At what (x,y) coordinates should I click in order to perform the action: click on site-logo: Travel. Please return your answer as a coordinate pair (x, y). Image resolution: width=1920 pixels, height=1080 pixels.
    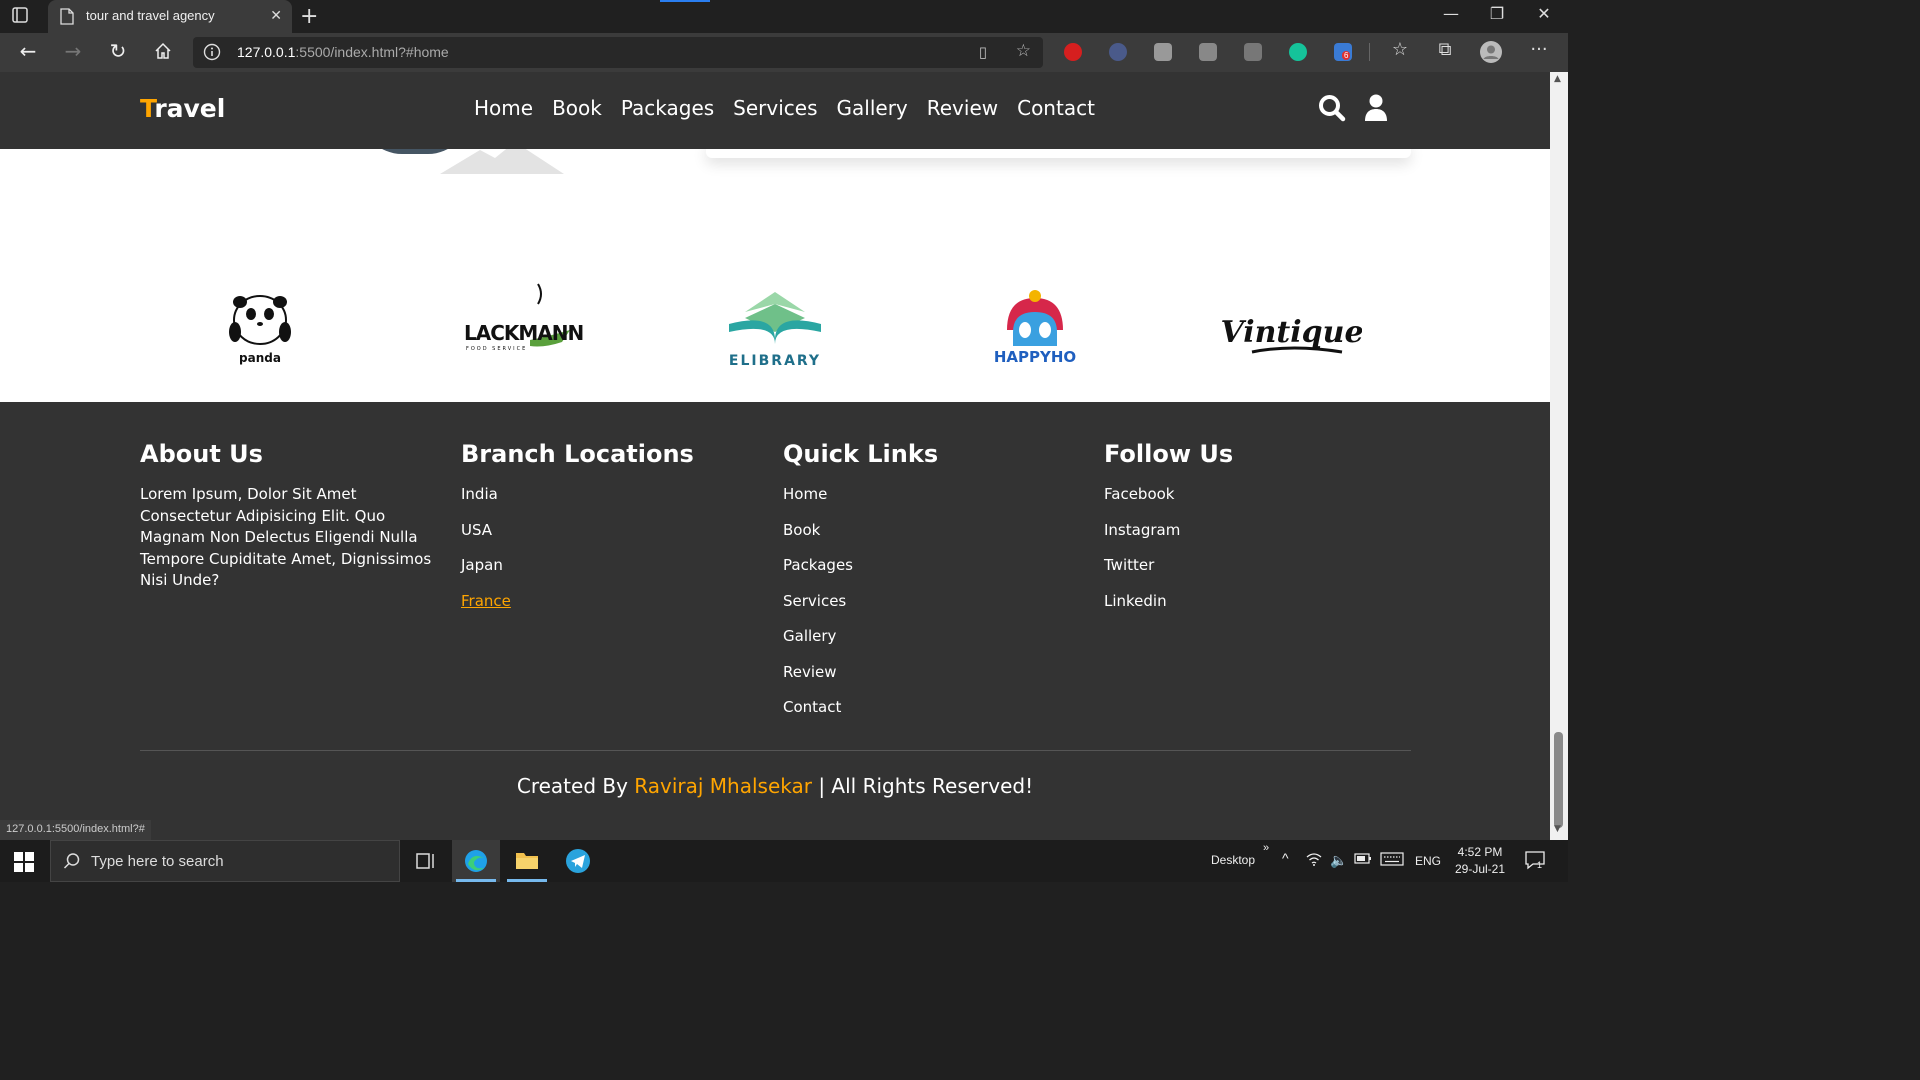
    Looking at the image, I should click on (182, 108).